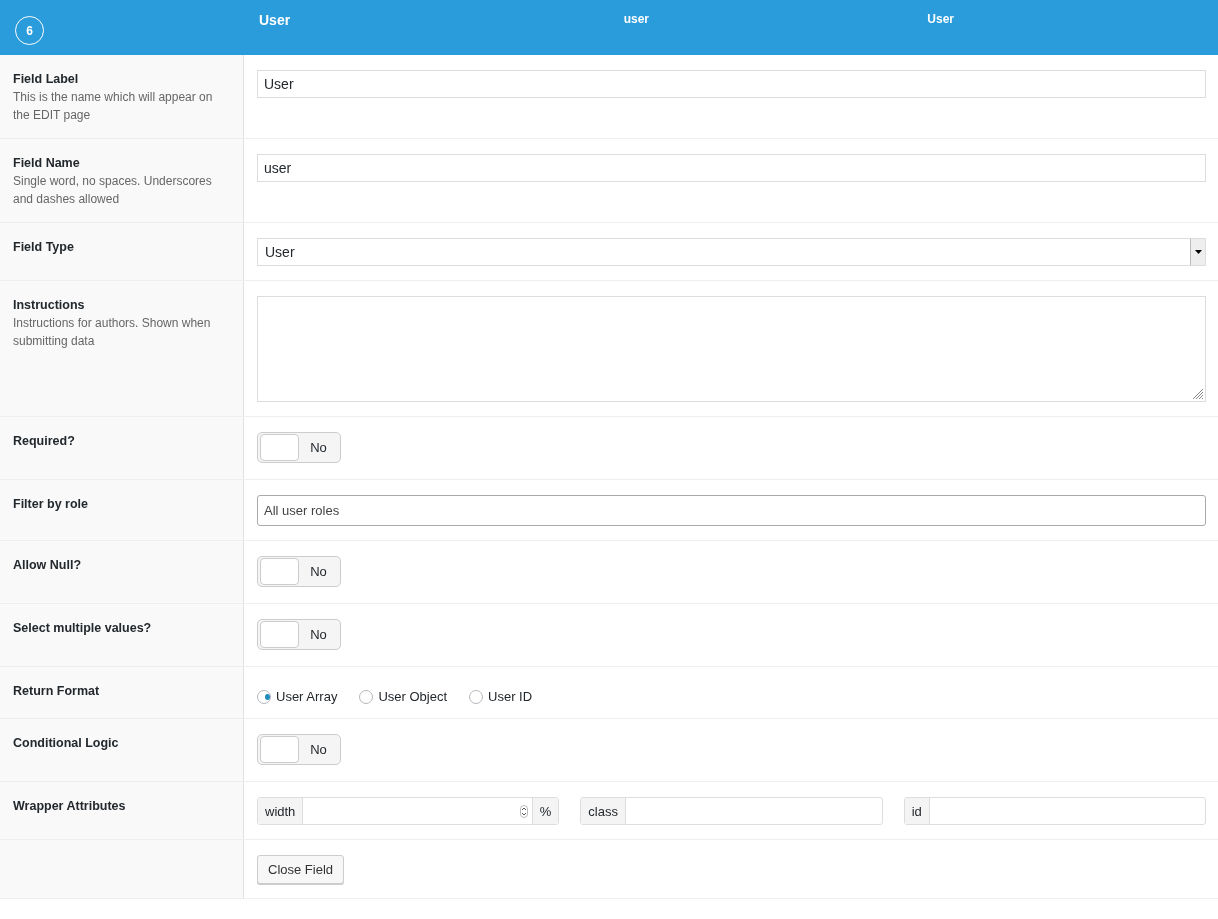 The image size is (1218, 919). What do you see at coordinates (731, 252) in the screenshot?
I see `field-type-dropdown: User` at bounding box center [731, 252].